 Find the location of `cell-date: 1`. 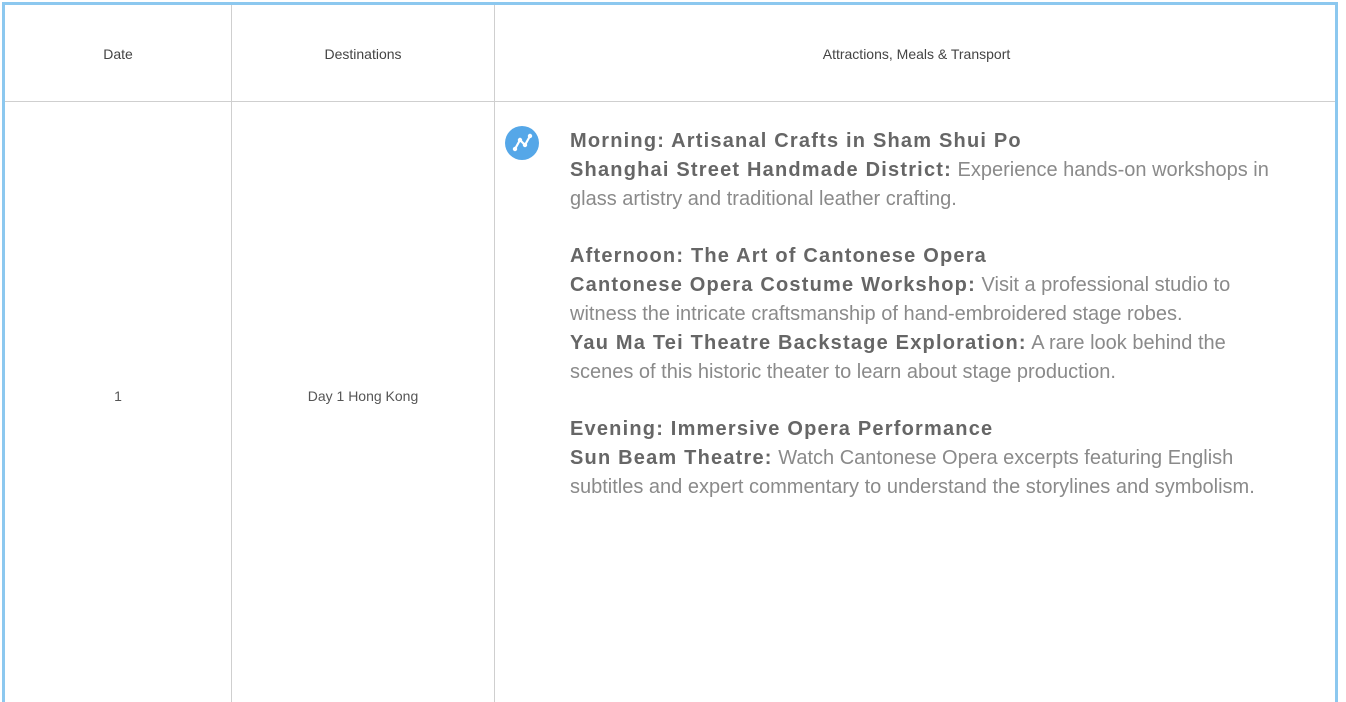

cell-date: 1 is located at coordinates (118, 396).